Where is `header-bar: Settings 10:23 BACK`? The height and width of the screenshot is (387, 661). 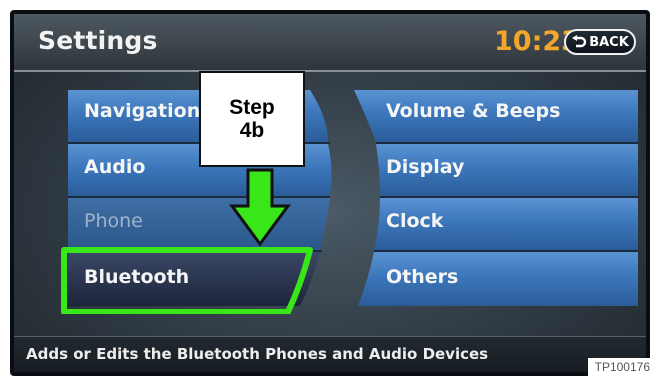
header-bar: Settings 10:23 BACK is located at coordinates (330, 43).